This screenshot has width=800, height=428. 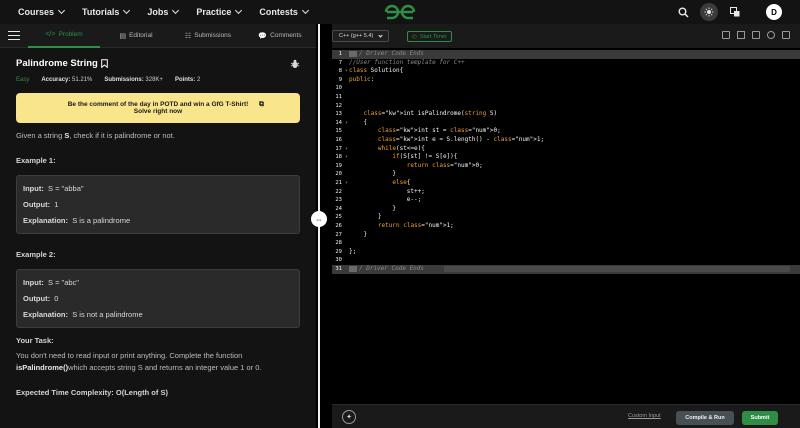 I want to click on avatar: D, so click(x=774, y=12).